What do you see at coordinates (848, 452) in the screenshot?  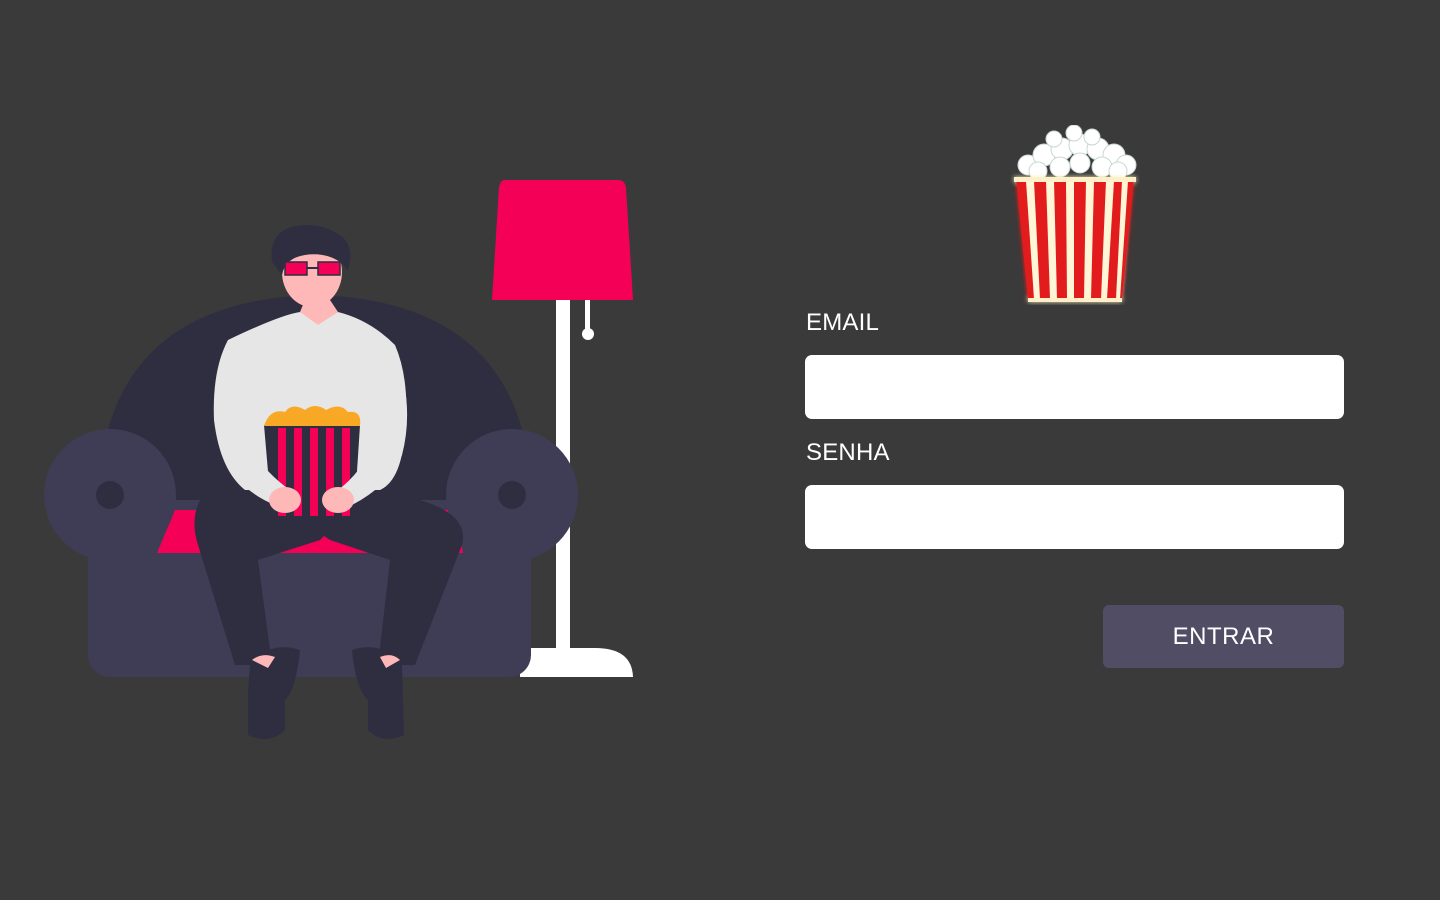 I see `password-label: SENHA` at bounding box center [848, 452].